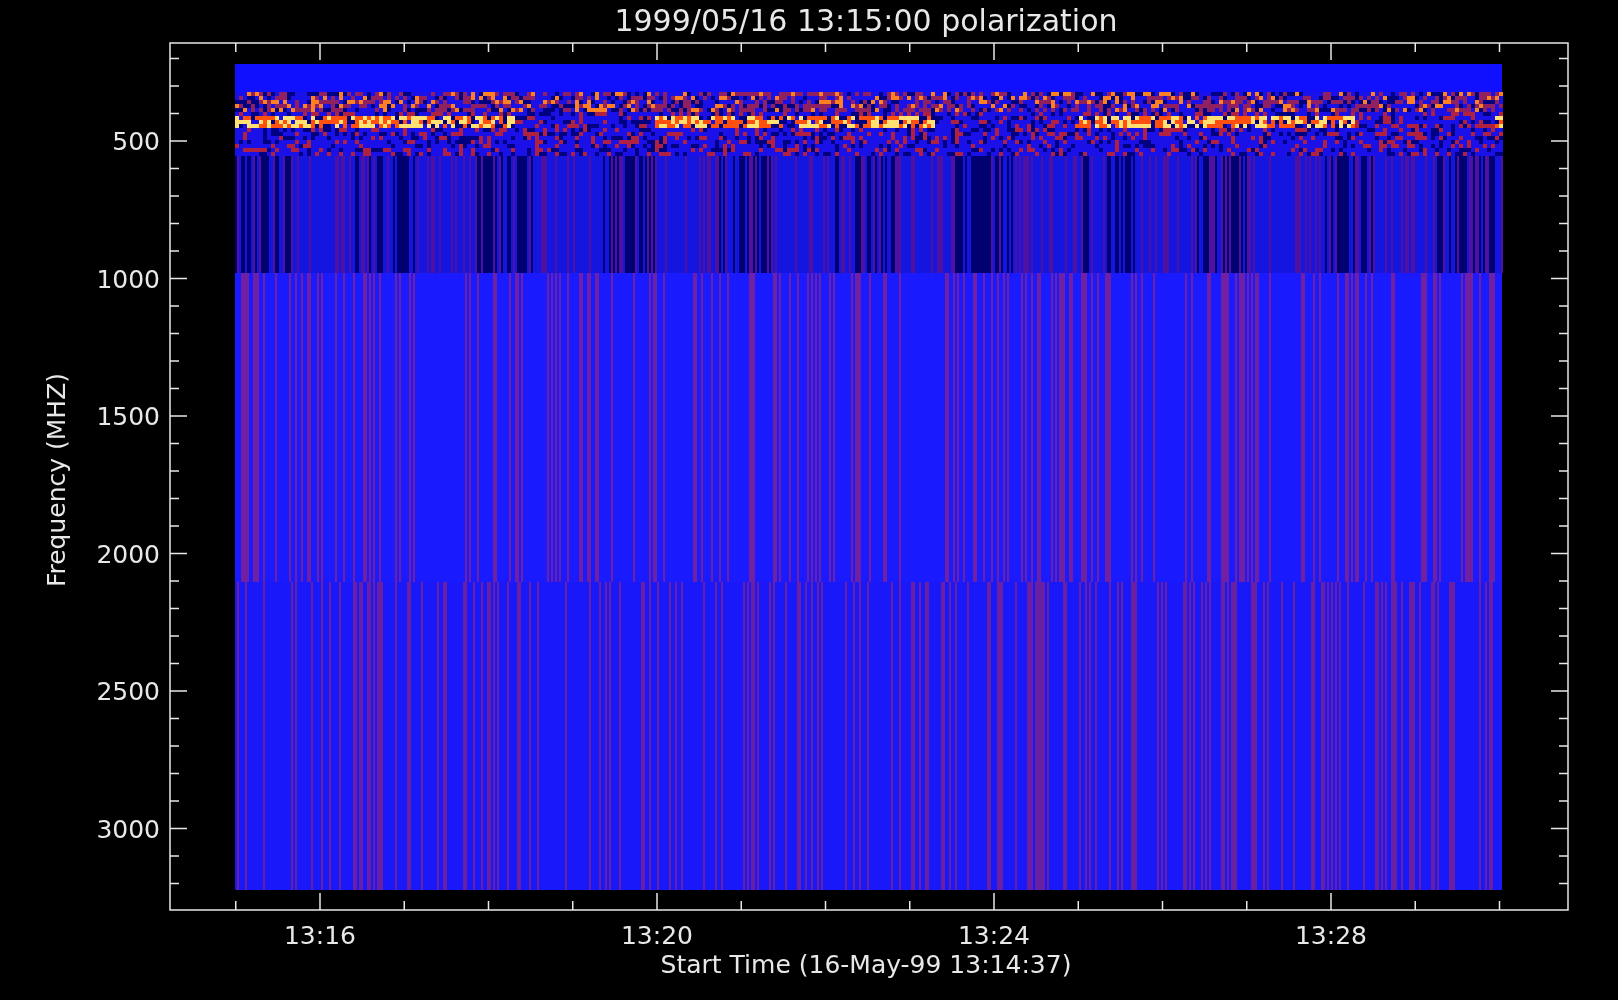 Image resolution: width=1618 pixels, height=1000 pixels. Describe the element at coordinates (136, 141) in the screenshot. I see `tick-label: 500` at that location.